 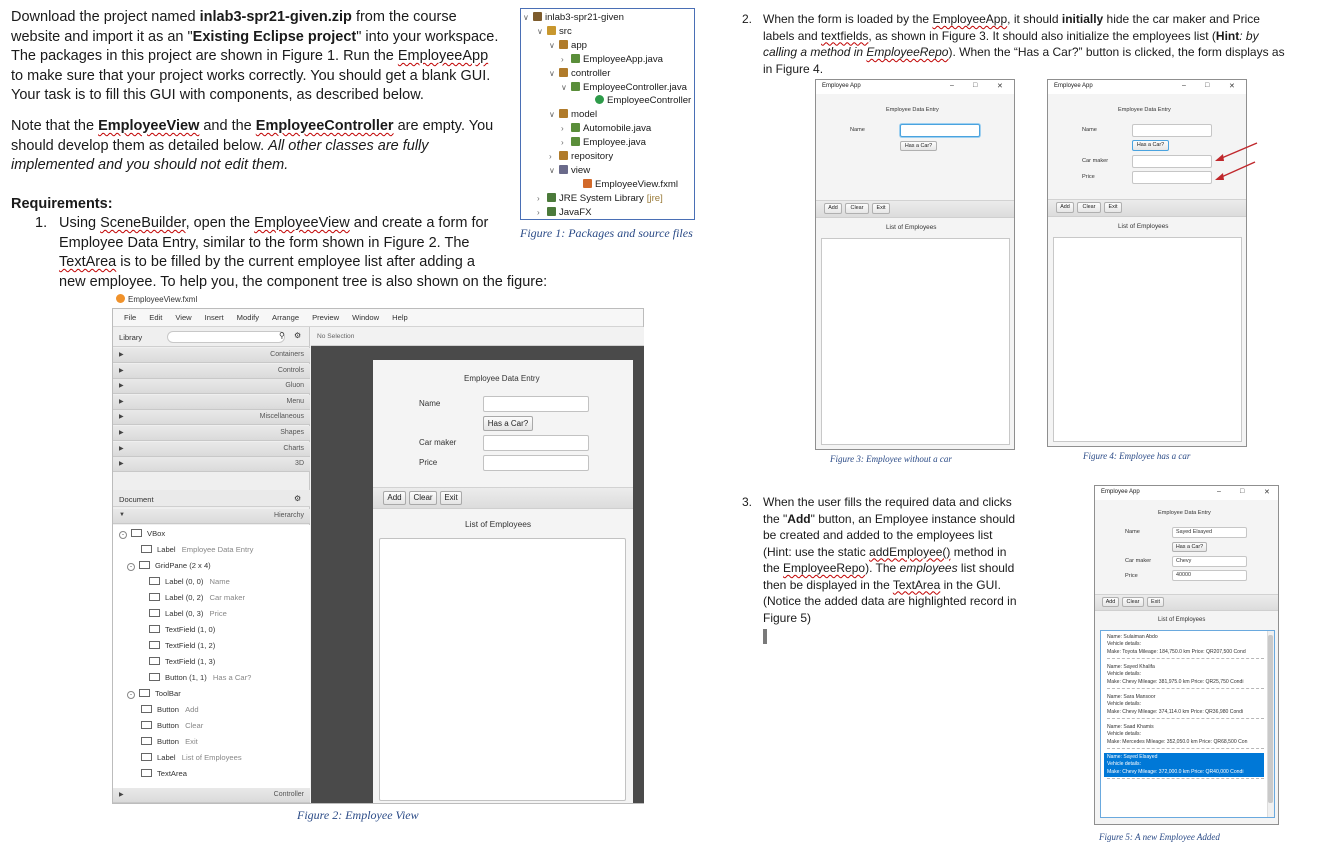 What do you see at coordinates (569, 171) in the screenshot?
I see `tree-item: ∨ view` at bounding box center [569, 171].